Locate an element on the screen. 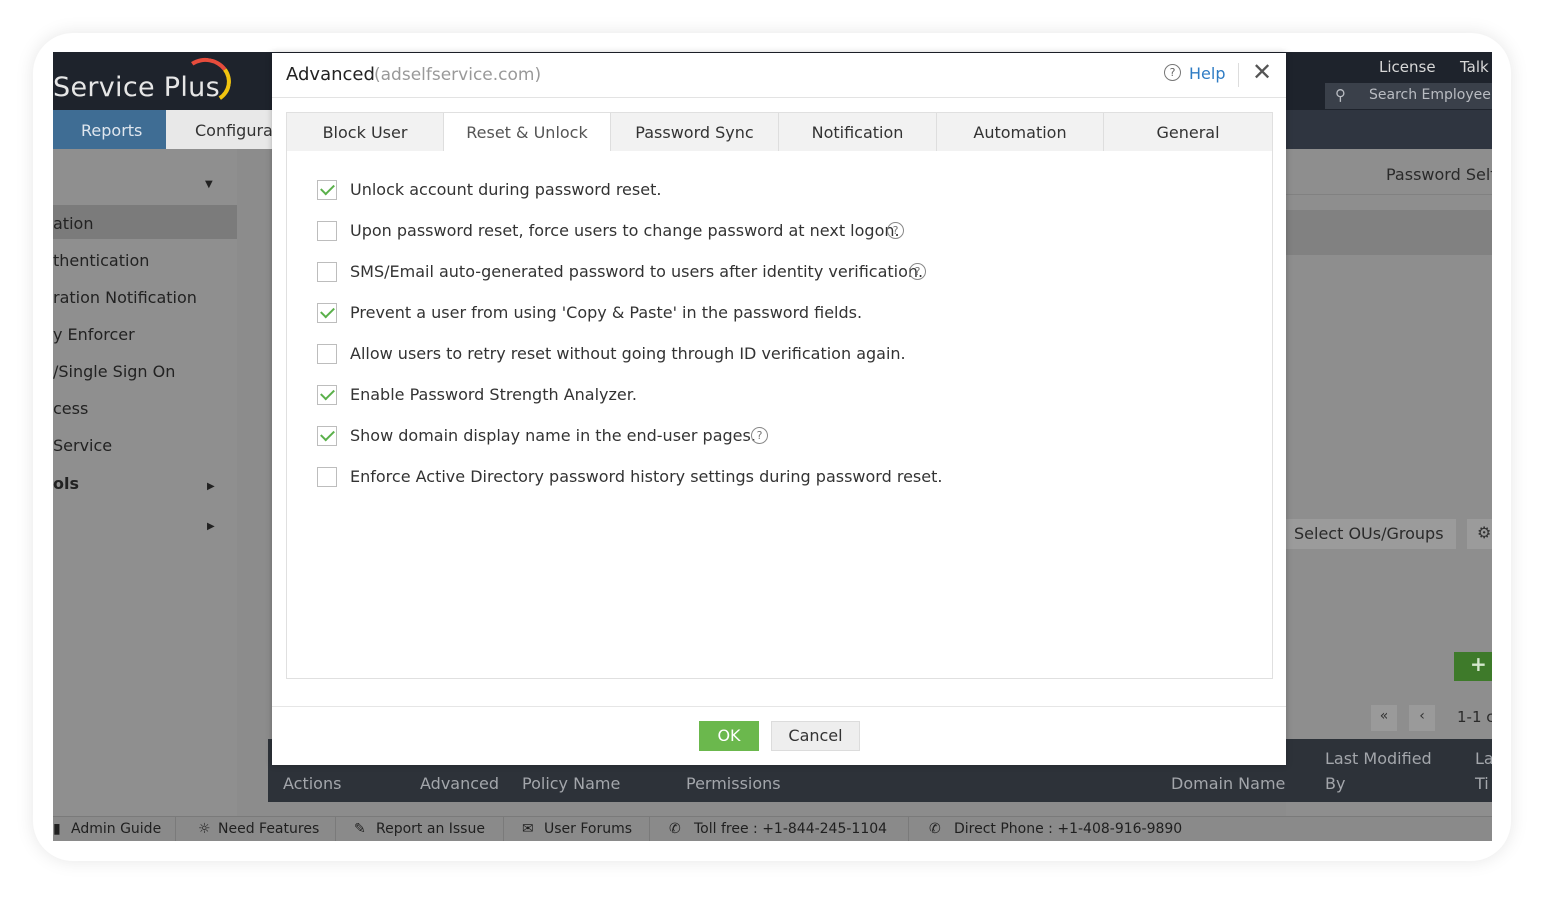  password-self-label: Password Self is located at coordinates (1439, 174).